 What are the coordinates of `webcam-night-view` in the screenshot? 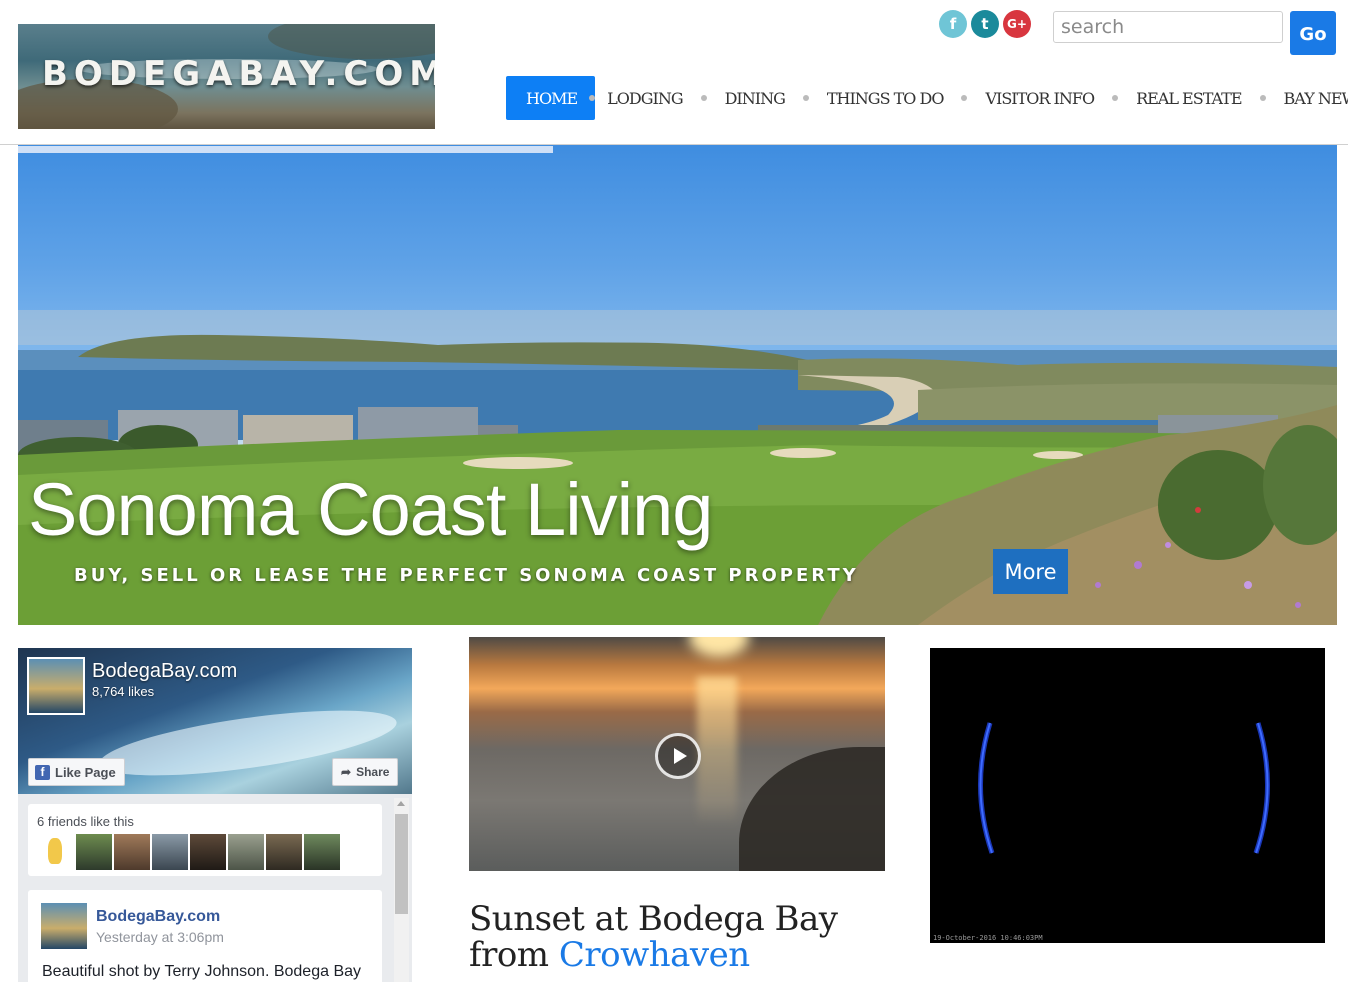 It's located at (1124, 788).